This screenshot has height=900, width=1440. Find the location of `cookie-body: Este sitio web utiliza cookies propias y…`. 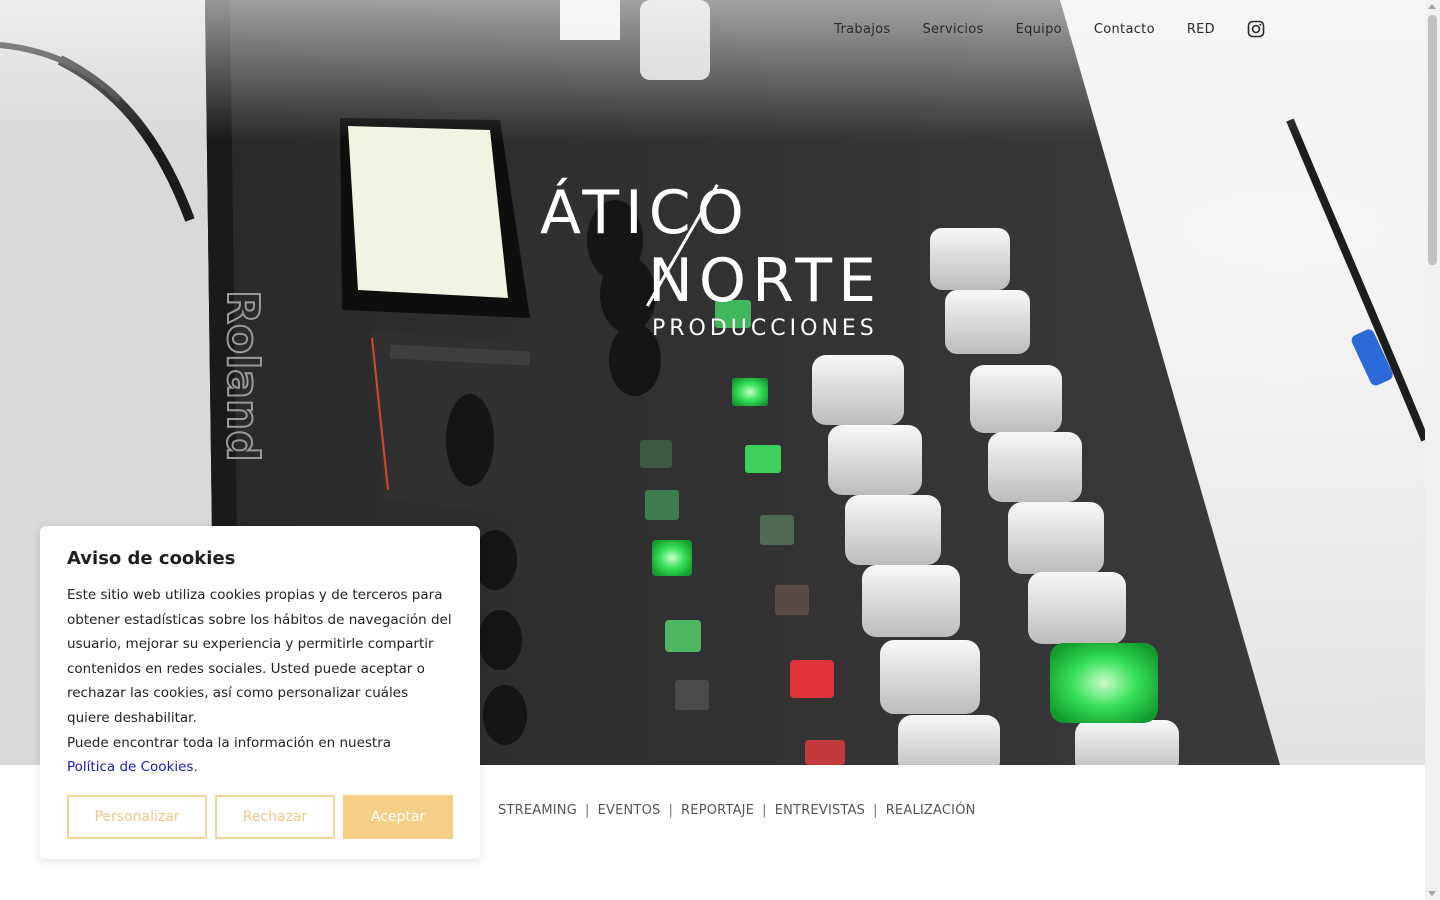

cookie-body: Este sitio web utiliza cookies propias y… is located at coordinates (259, 656).